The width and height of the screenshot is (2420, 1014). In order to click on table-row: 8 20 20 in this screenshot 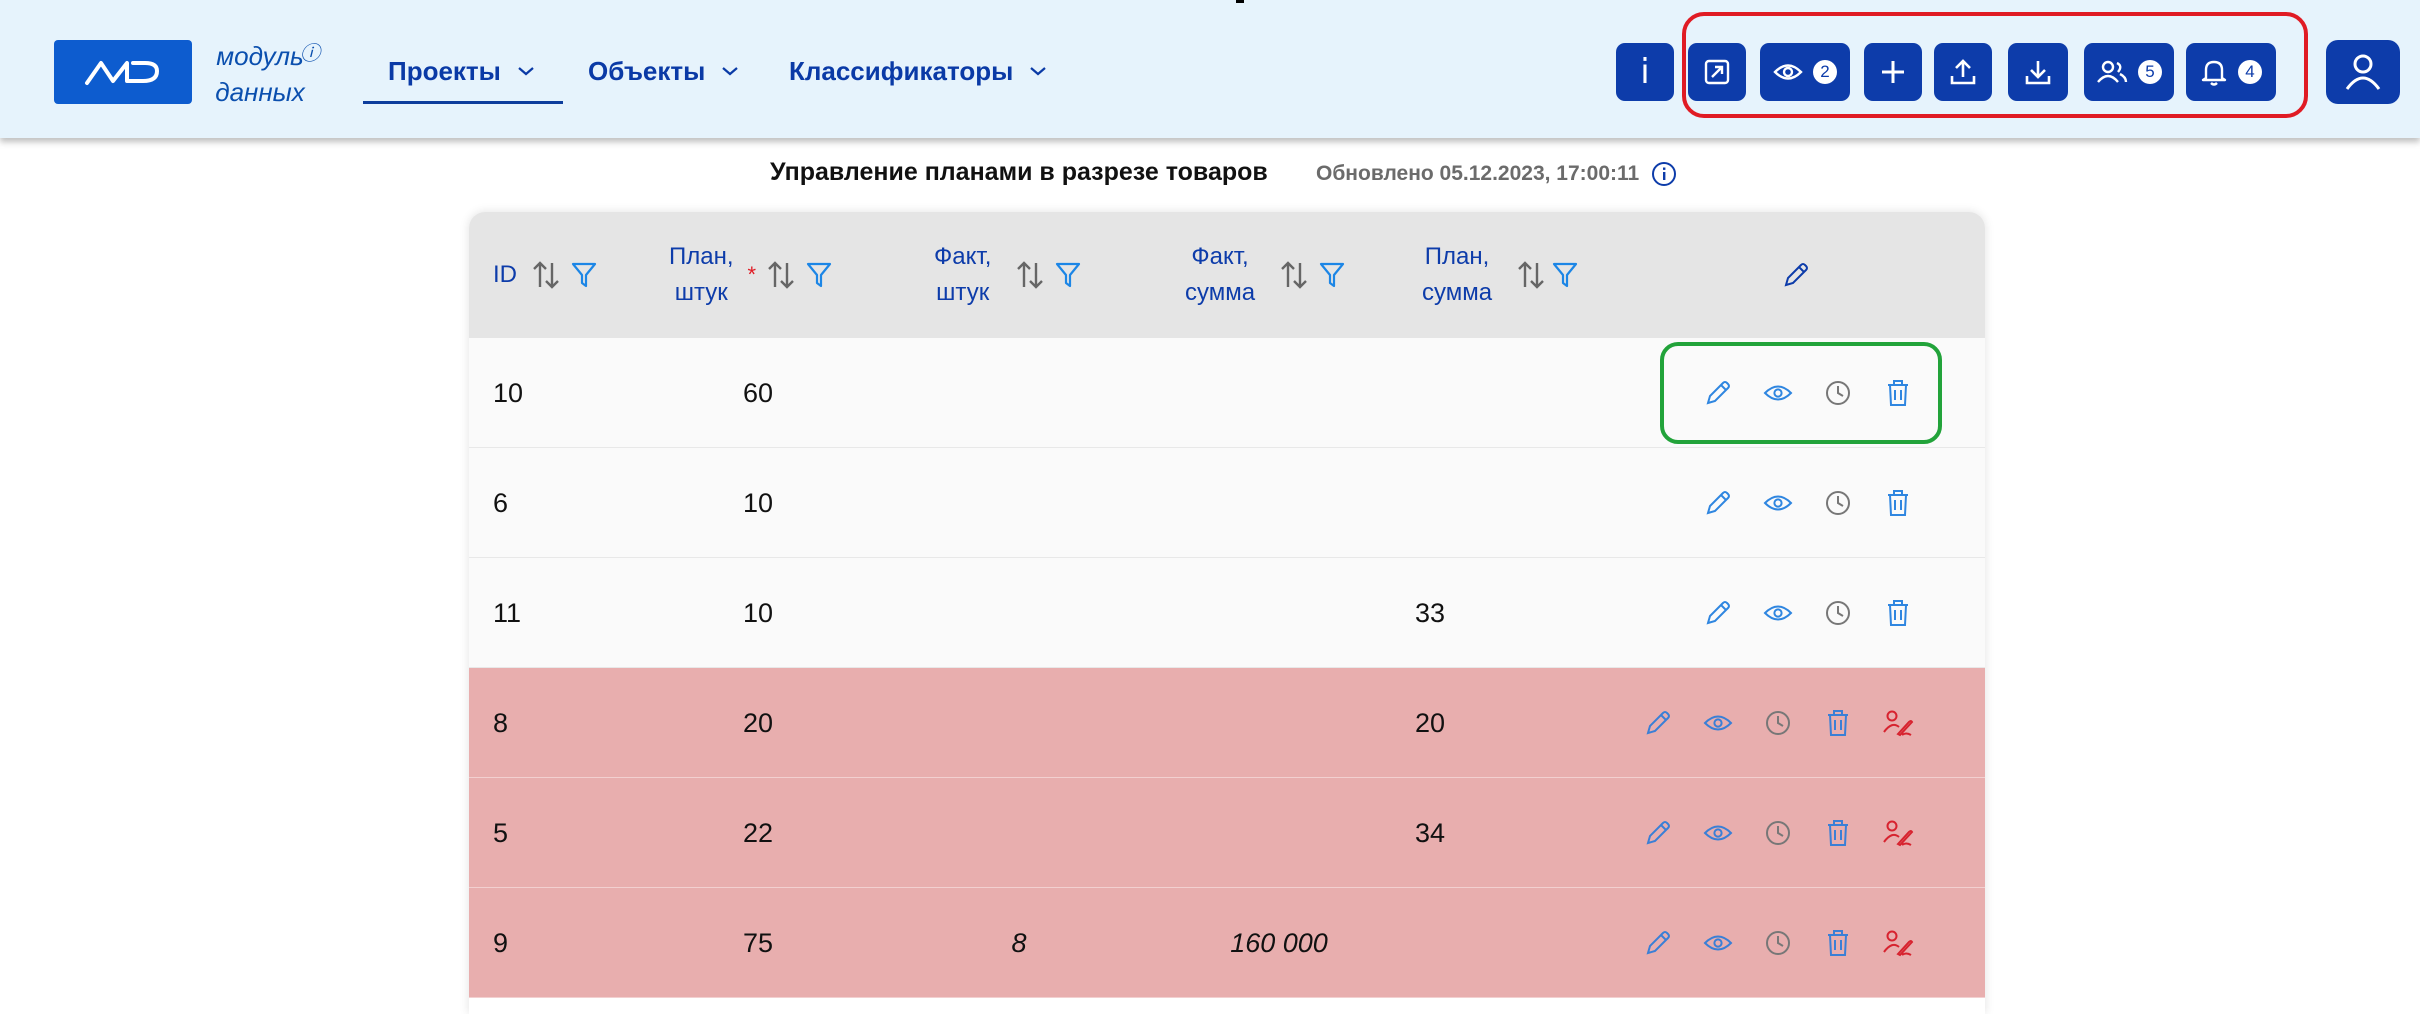, I will do `click(1227, 723)`.